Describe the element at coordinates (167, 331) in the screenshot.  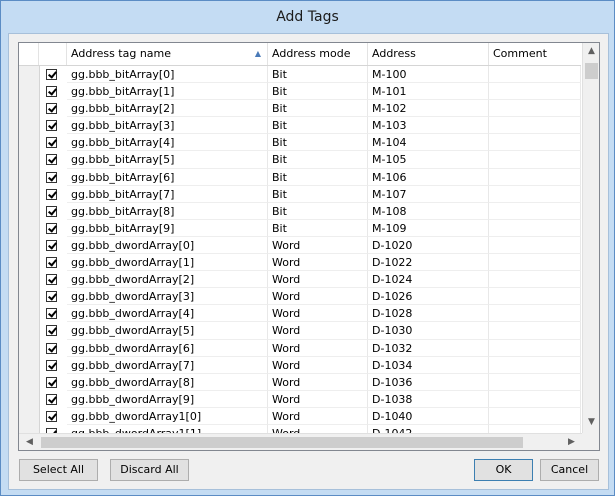
I see `cell-address-tag-name: gg.bbb_dwordArray[5]` at that location.